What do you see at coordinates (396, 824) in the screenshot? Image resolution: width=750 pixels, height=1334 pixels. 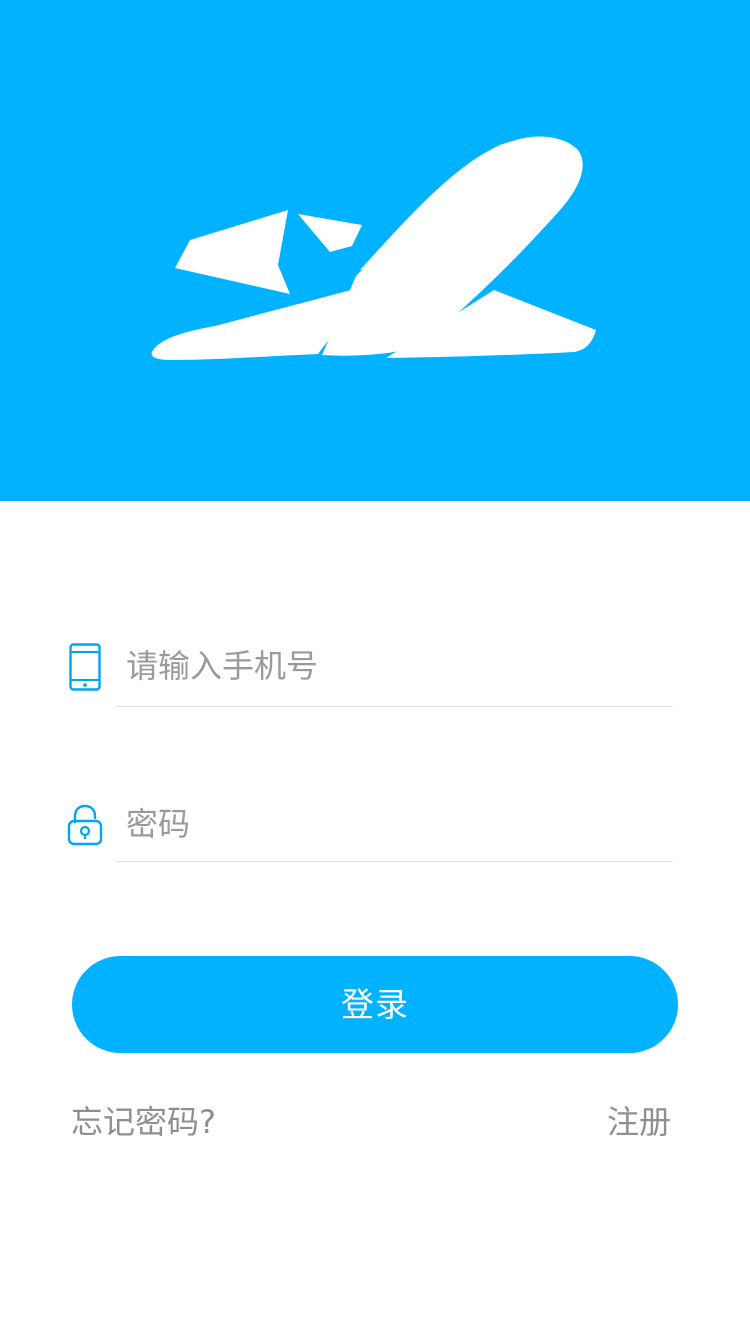 I see `password-input` at bounding box center [396, 824].